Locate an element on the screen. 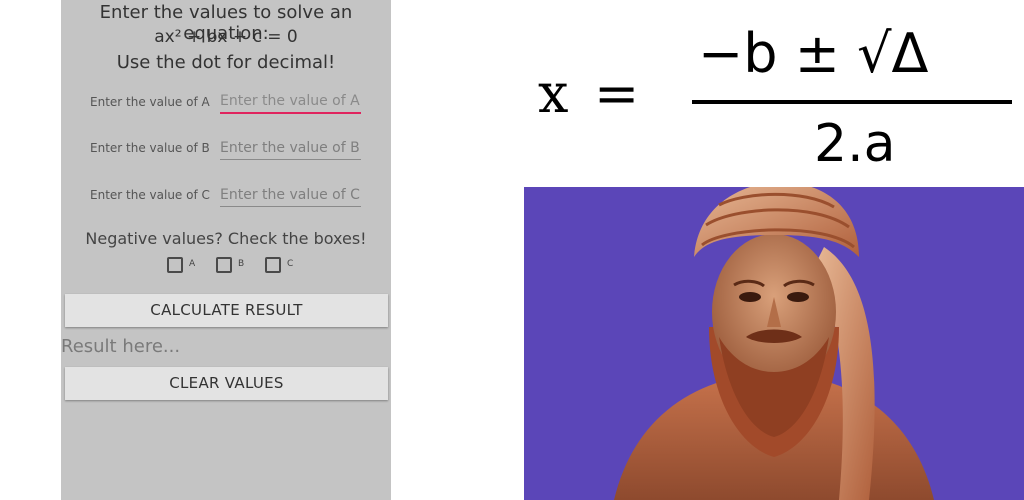 Image resolution: width=1024 pixels, height=500 pixels. field-c-label: Enter the value of C is located at coordinates (150, 195).